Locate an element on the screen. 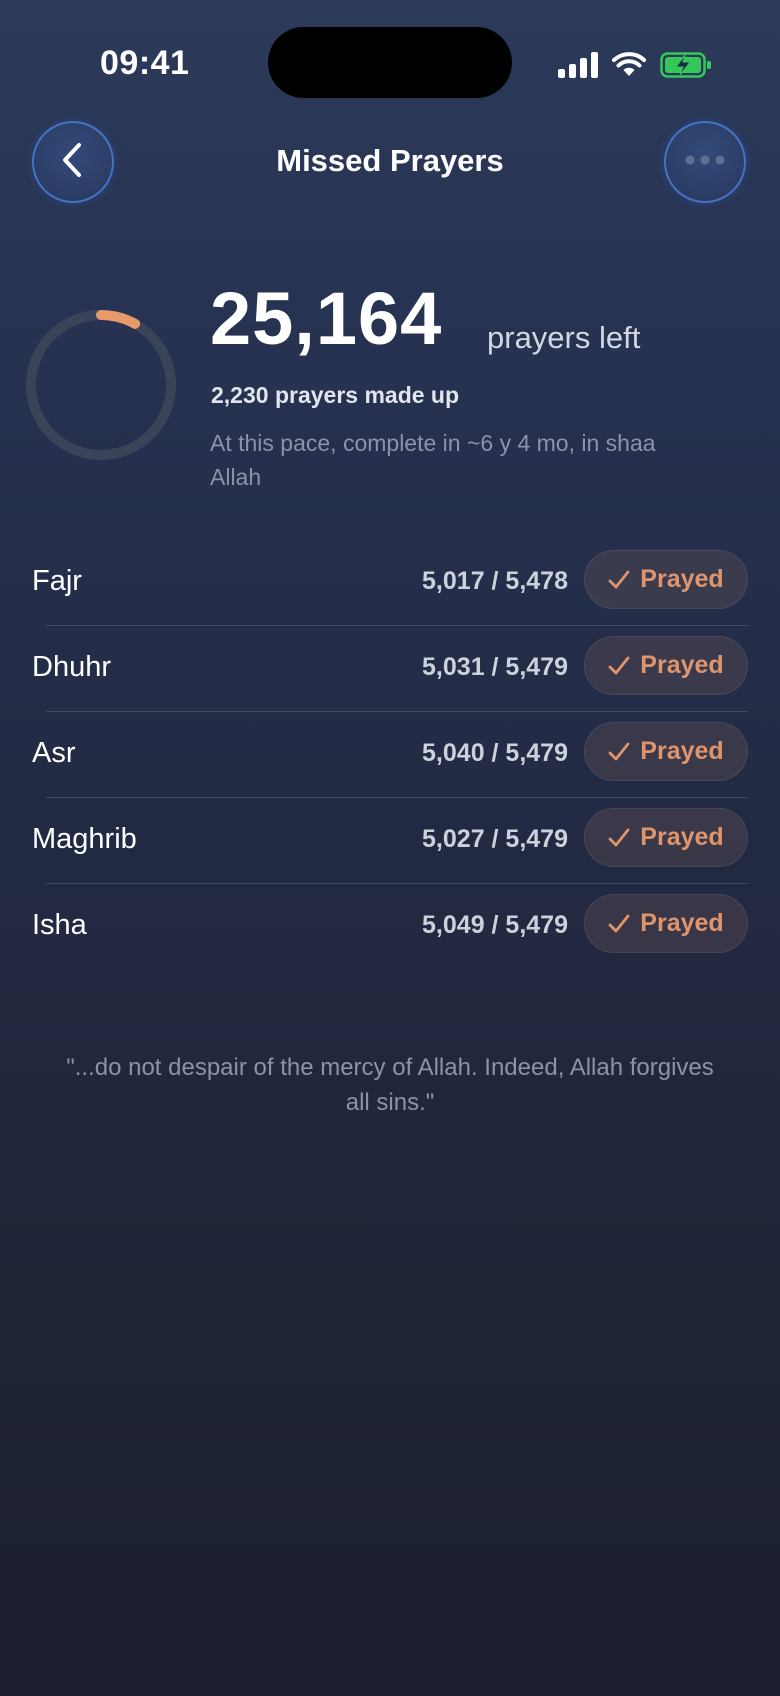  prayer-row-isha: Isha 5,049 / 5,479 Prayed is located at coordinates (390, 927).